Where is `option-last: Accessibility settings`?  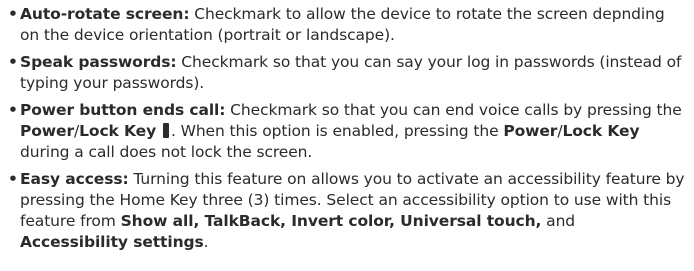
option-last: Accessibility settings is located at coordinates (112, 242).